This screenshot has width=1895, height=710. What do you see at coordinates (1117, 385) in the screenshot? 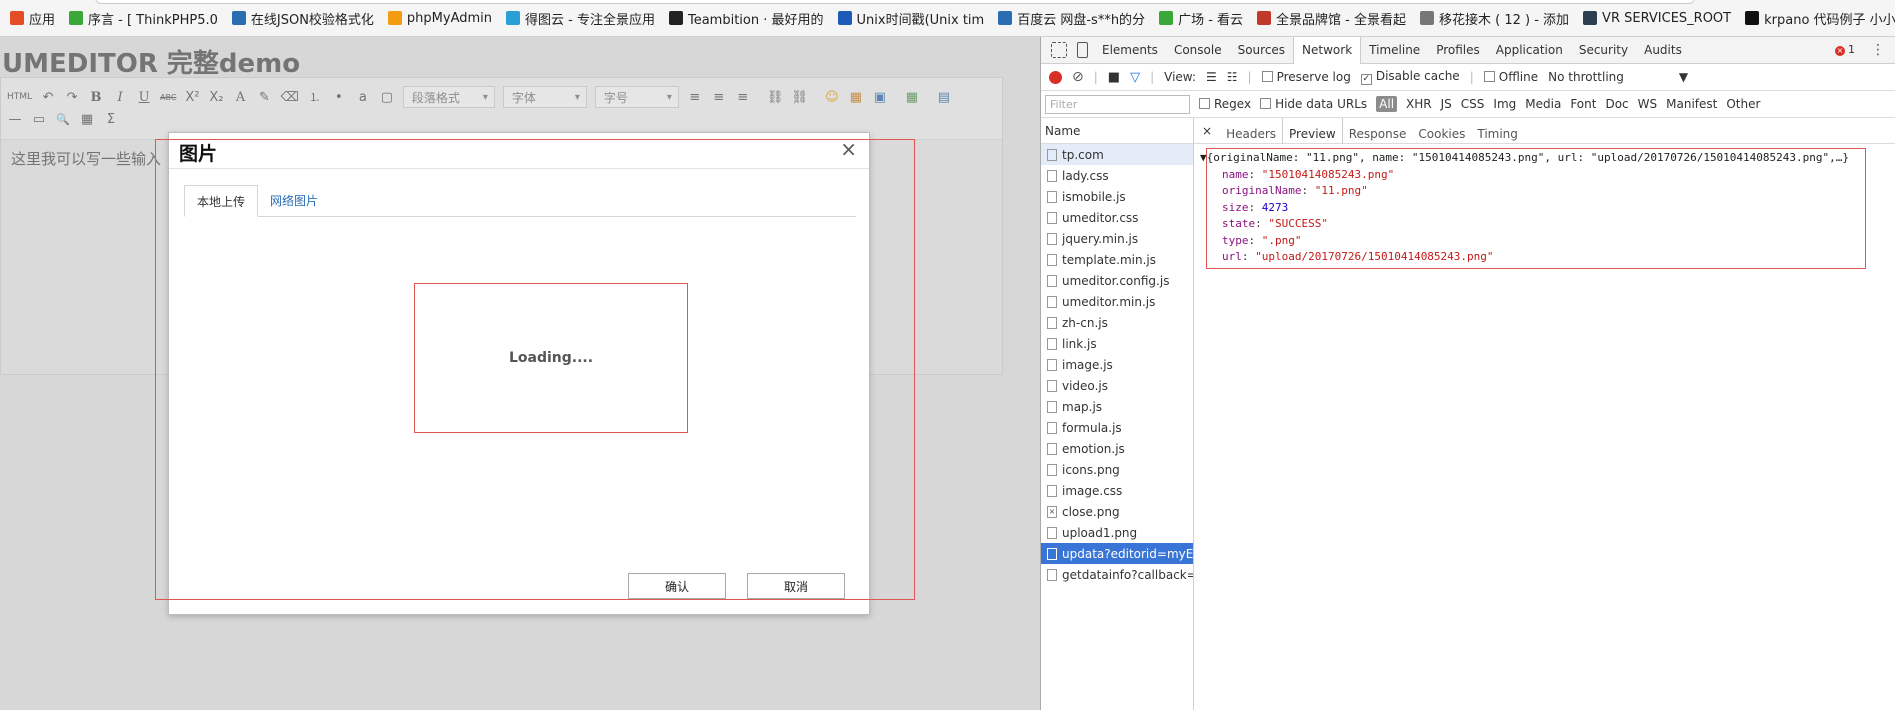
I see `request-row: video.js` at bounding box center [1117, 385].